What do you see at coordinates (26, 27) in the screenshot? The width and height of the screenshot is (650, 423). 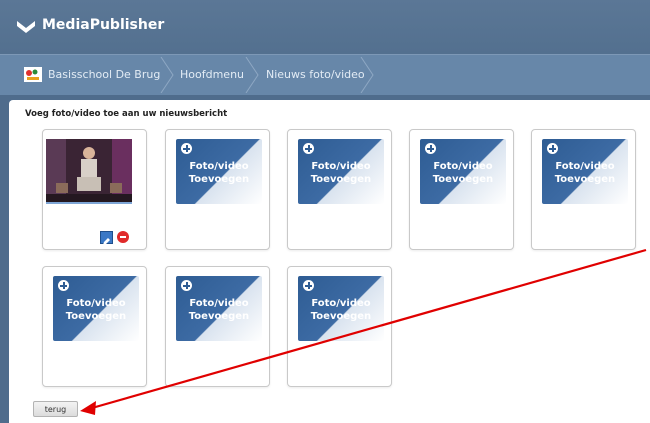 I see `chevron-logo-icon` at bounding box center [26, 27].